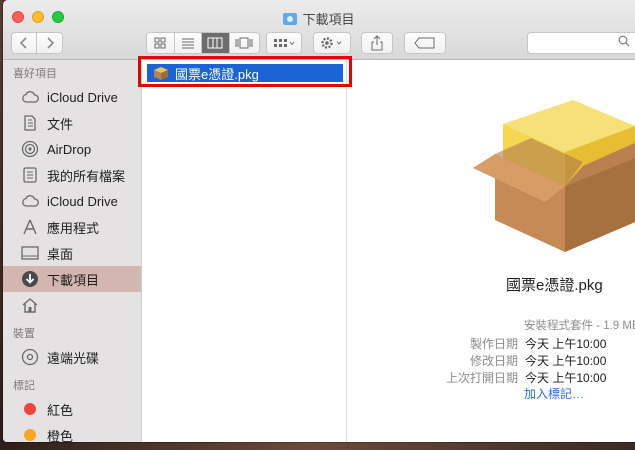 The image size is (635, 450). Describe the element at coordinates (72, 305) in the screenshot. I see `sidebar-item-home` at that location.